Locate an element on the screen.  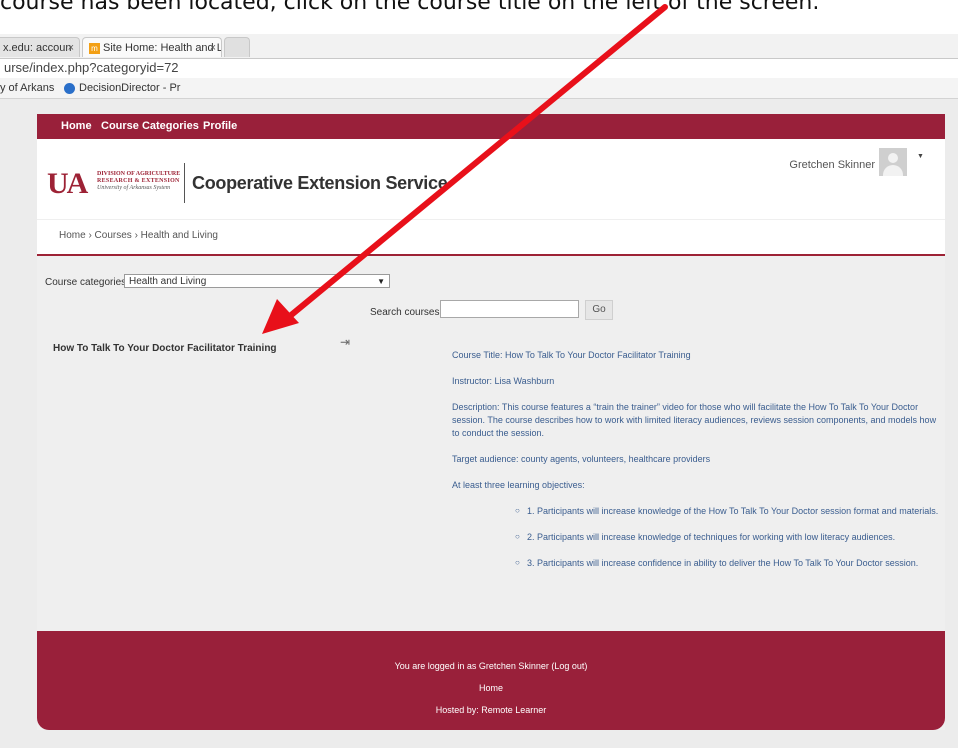
bookmark-decisiondirector: DecisionDirector - Pr is located at coordinates (122, 88).